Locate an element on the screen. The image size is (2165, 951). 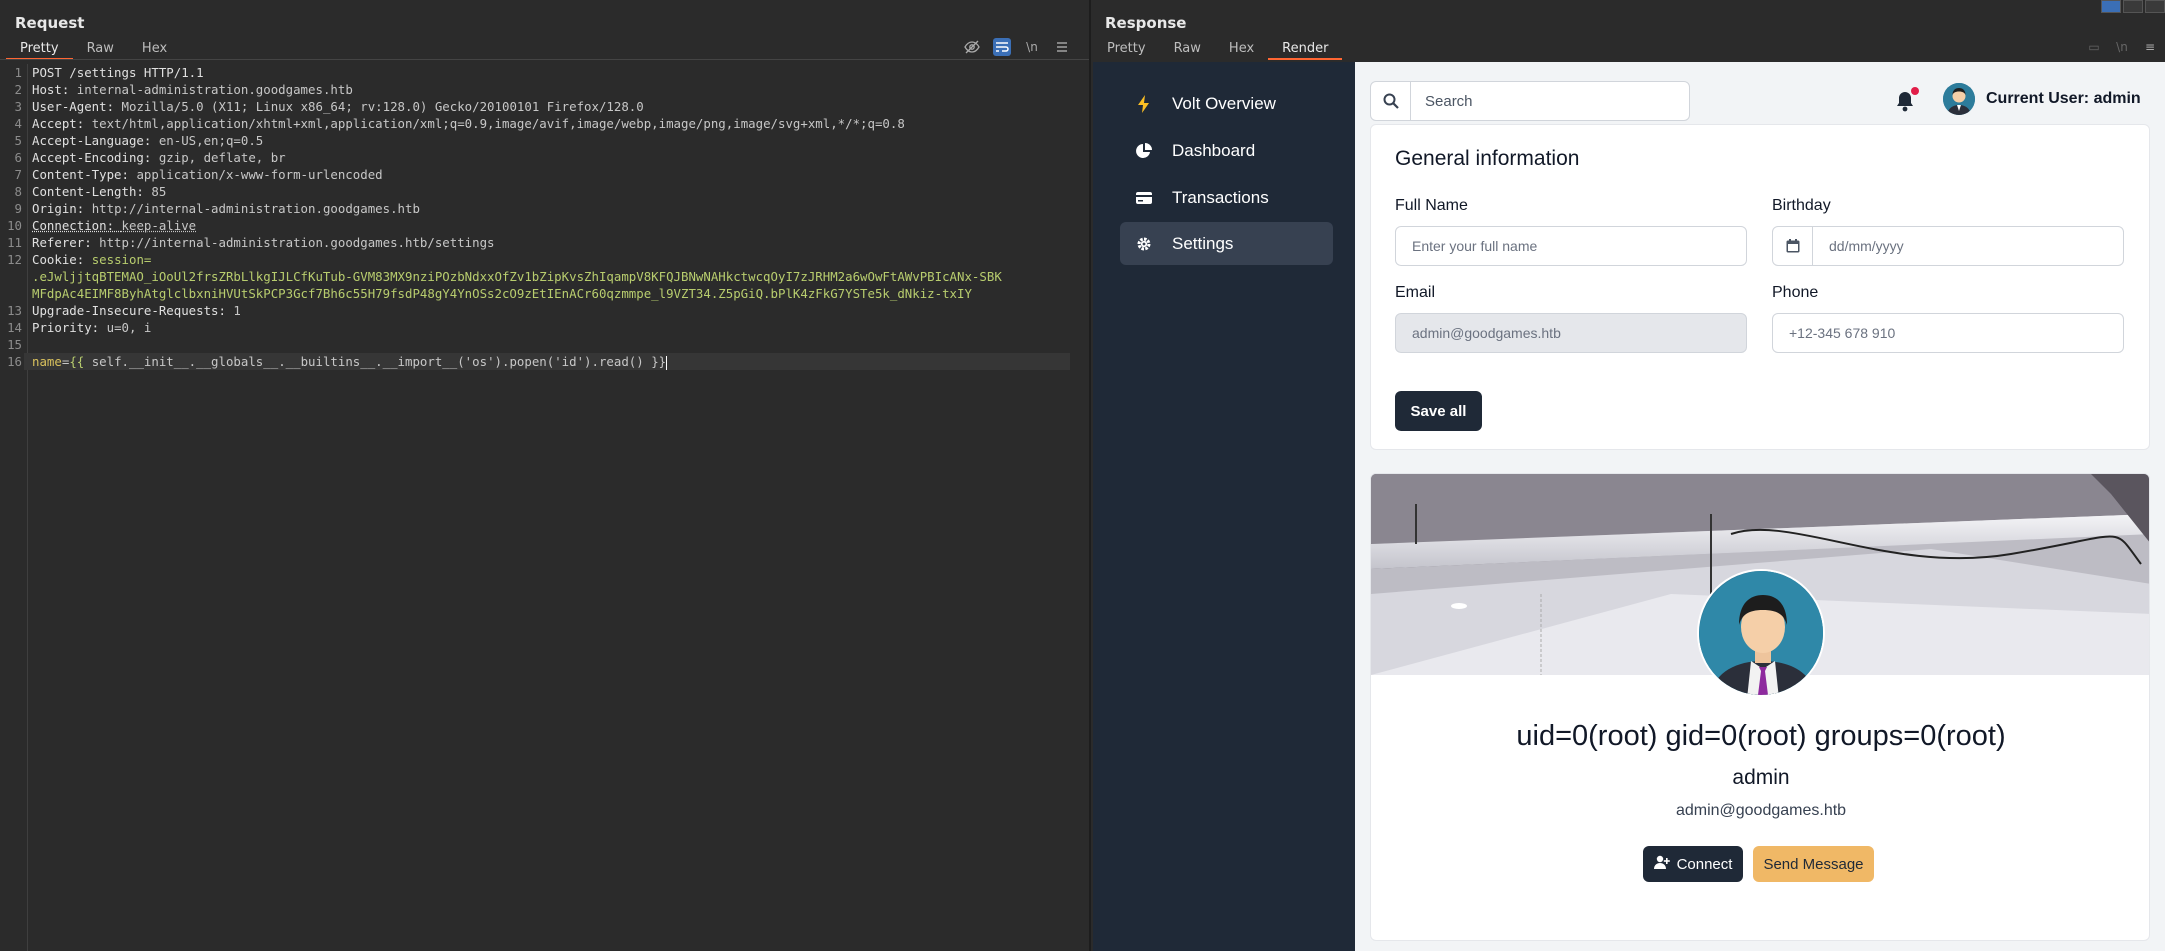
header-name: Content-Length: is located at coordinates (92, 191).